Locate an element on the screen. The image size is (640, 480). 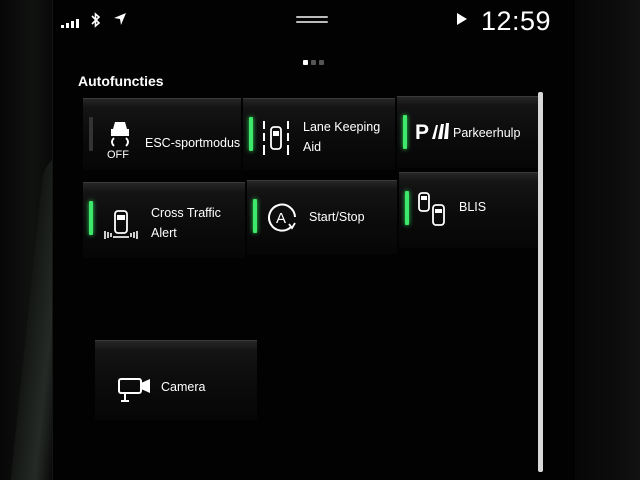
tile-lane-keeping-aid: Lane Keeping Aid is located at coordinates (319, 134).